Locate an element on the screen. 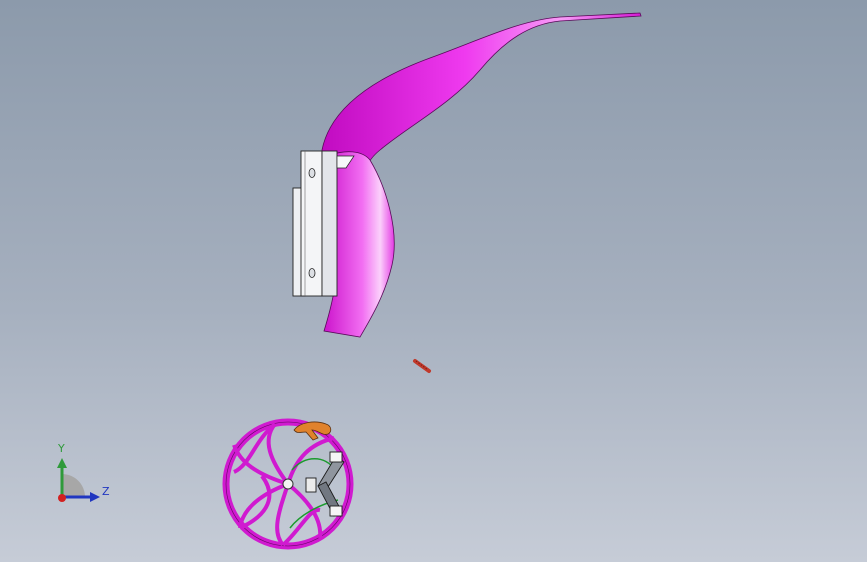 The image size is (867, 562). x-axis-origin is located at coordinates (62, 498).